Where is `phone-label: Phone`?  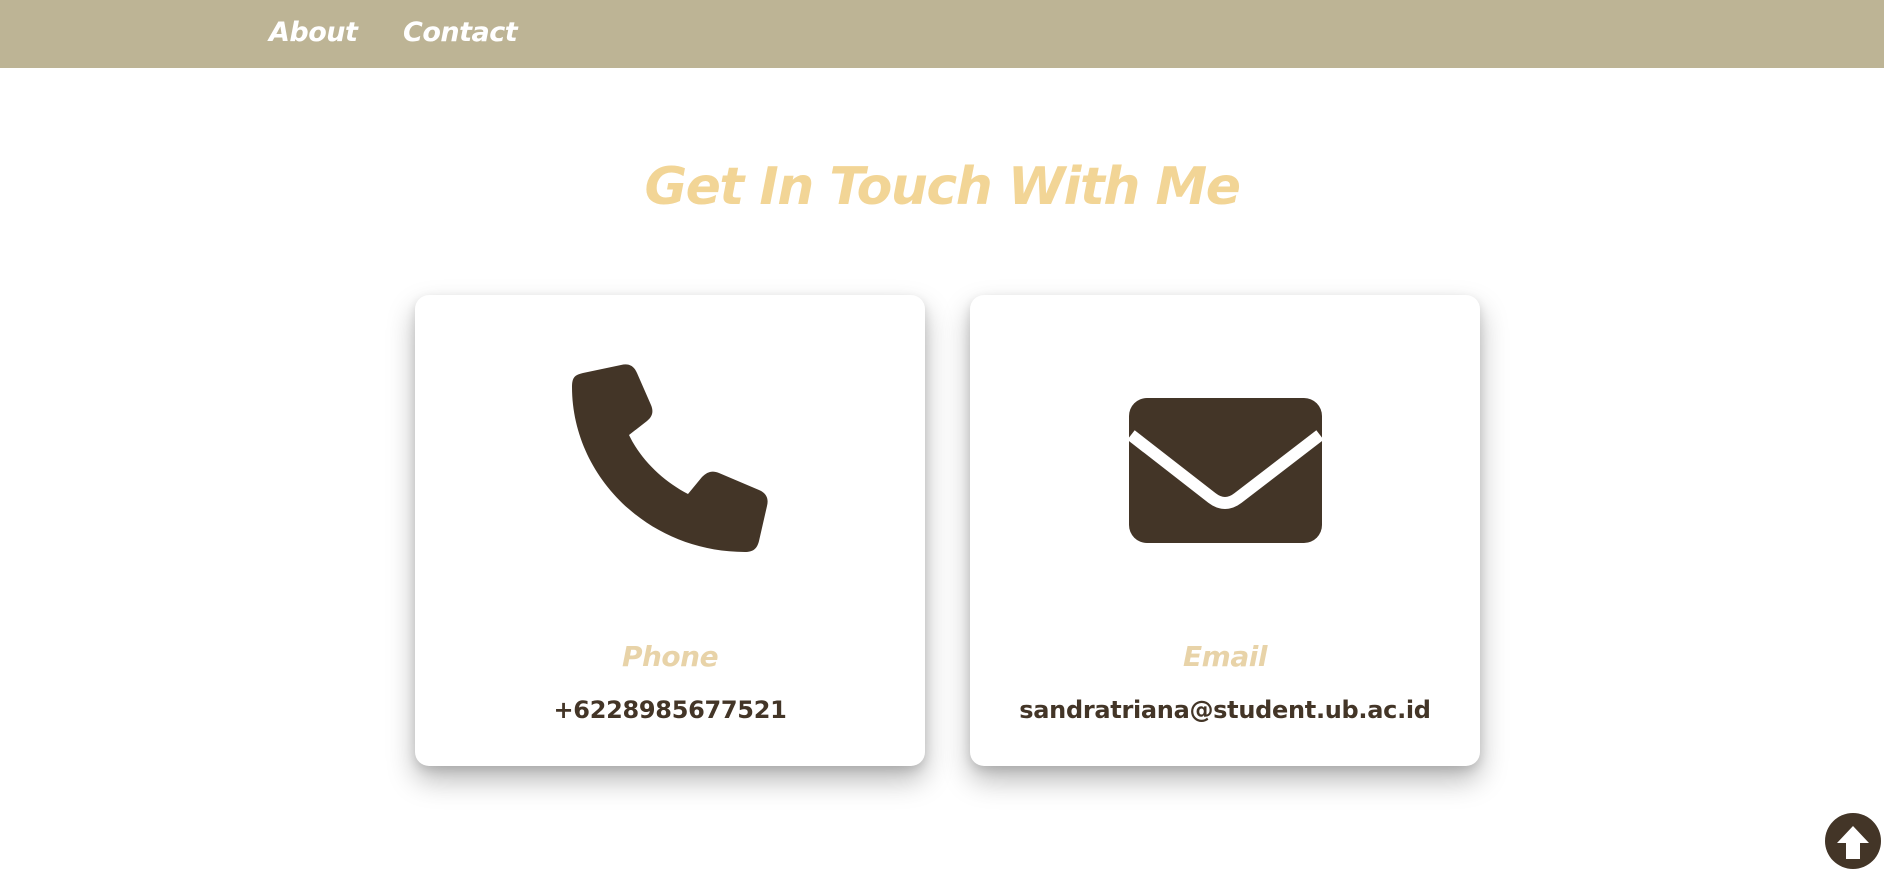
phone-label: Phone is located at coordinates (670, 656).